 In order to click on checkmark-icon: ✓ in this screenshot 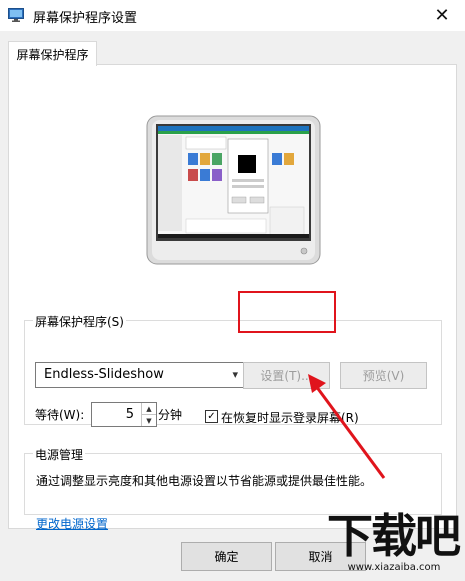, I will do `click(211, 416)`.